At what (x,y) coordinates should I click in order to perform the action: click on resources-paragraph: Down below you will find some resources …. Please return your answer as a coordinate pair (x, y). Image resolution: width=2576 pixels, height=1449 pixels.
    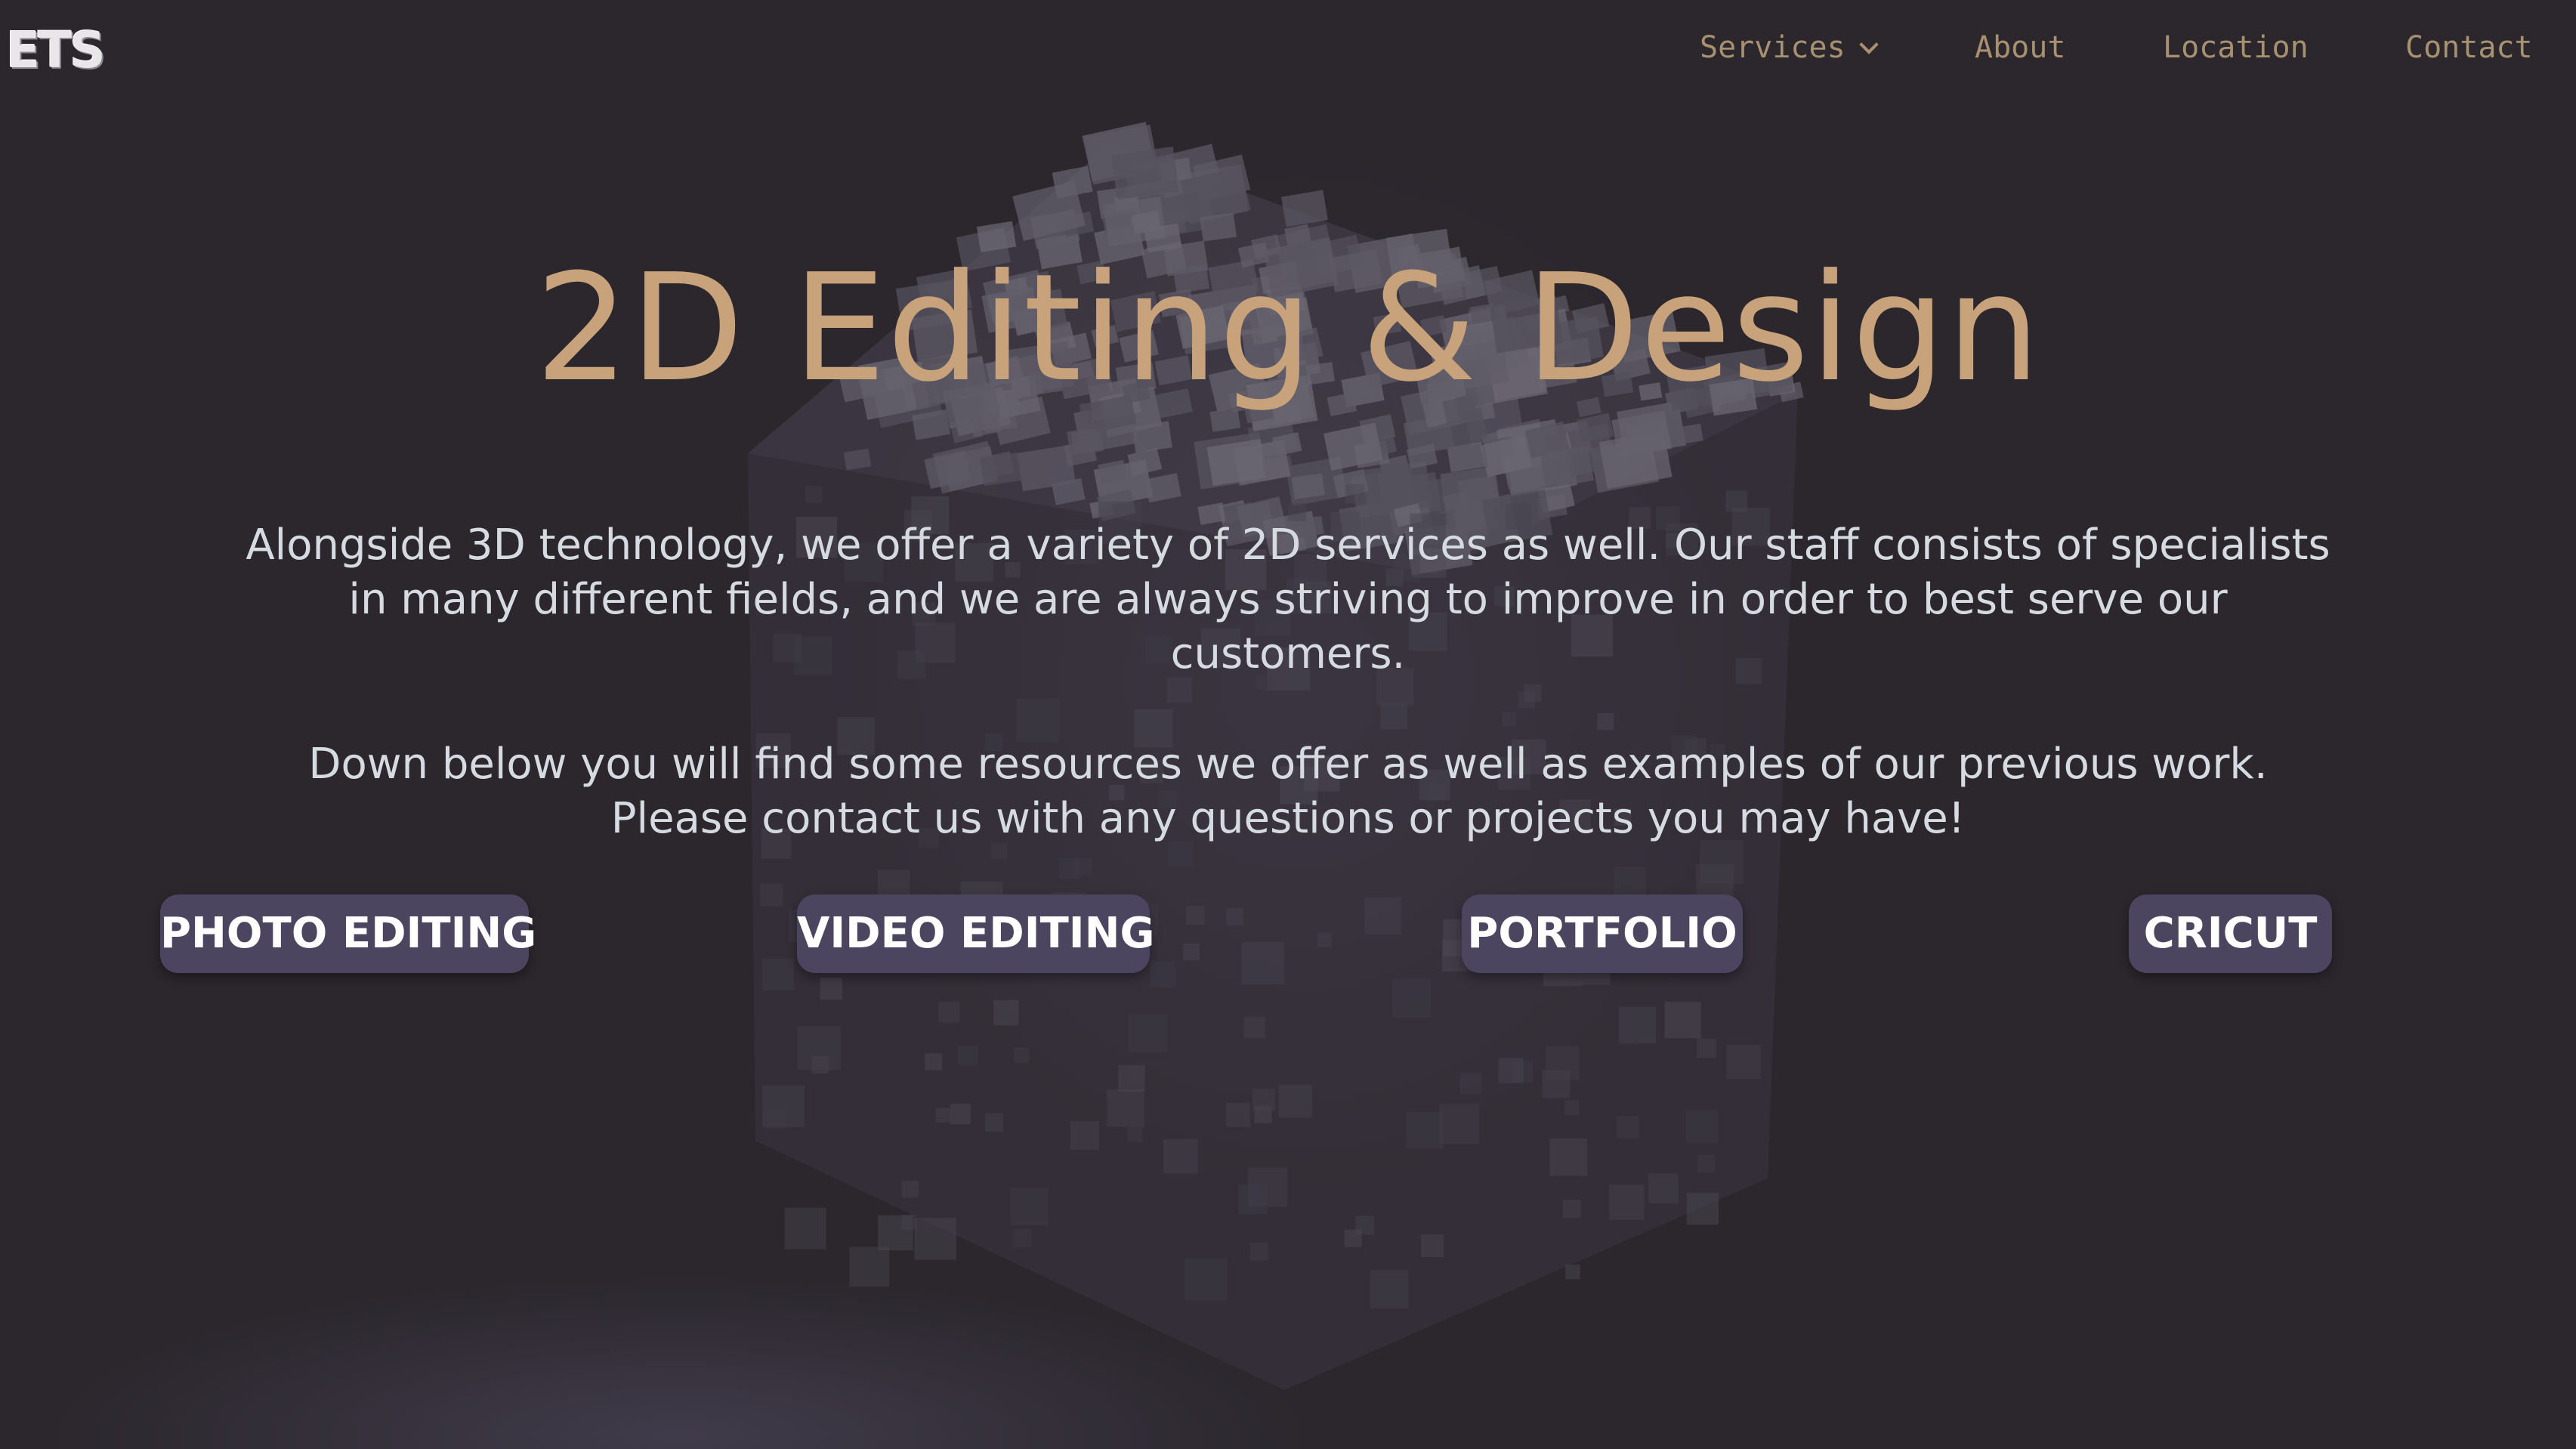
    Looking at the image, I should click on (1288, 792).